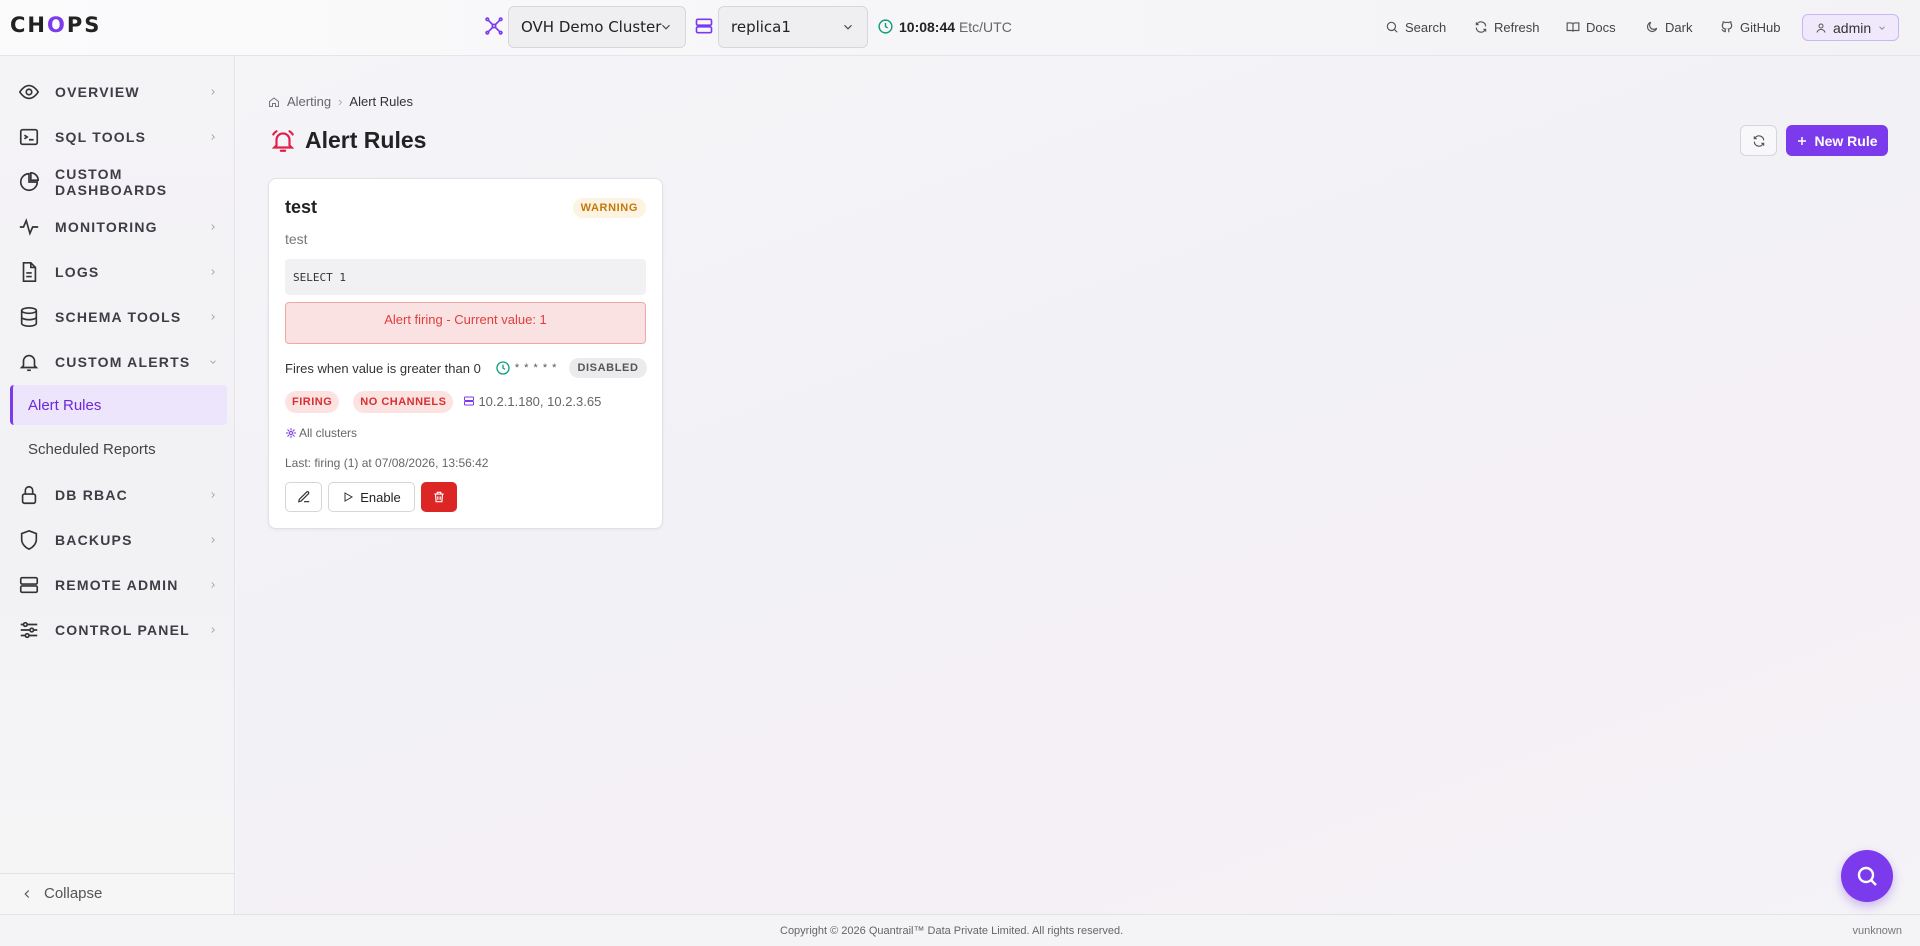  Describe the element at coordinates (118, 405) in the screenshot. I see `sidebar-subitem-alert-rules: Alert Rules` at that location.